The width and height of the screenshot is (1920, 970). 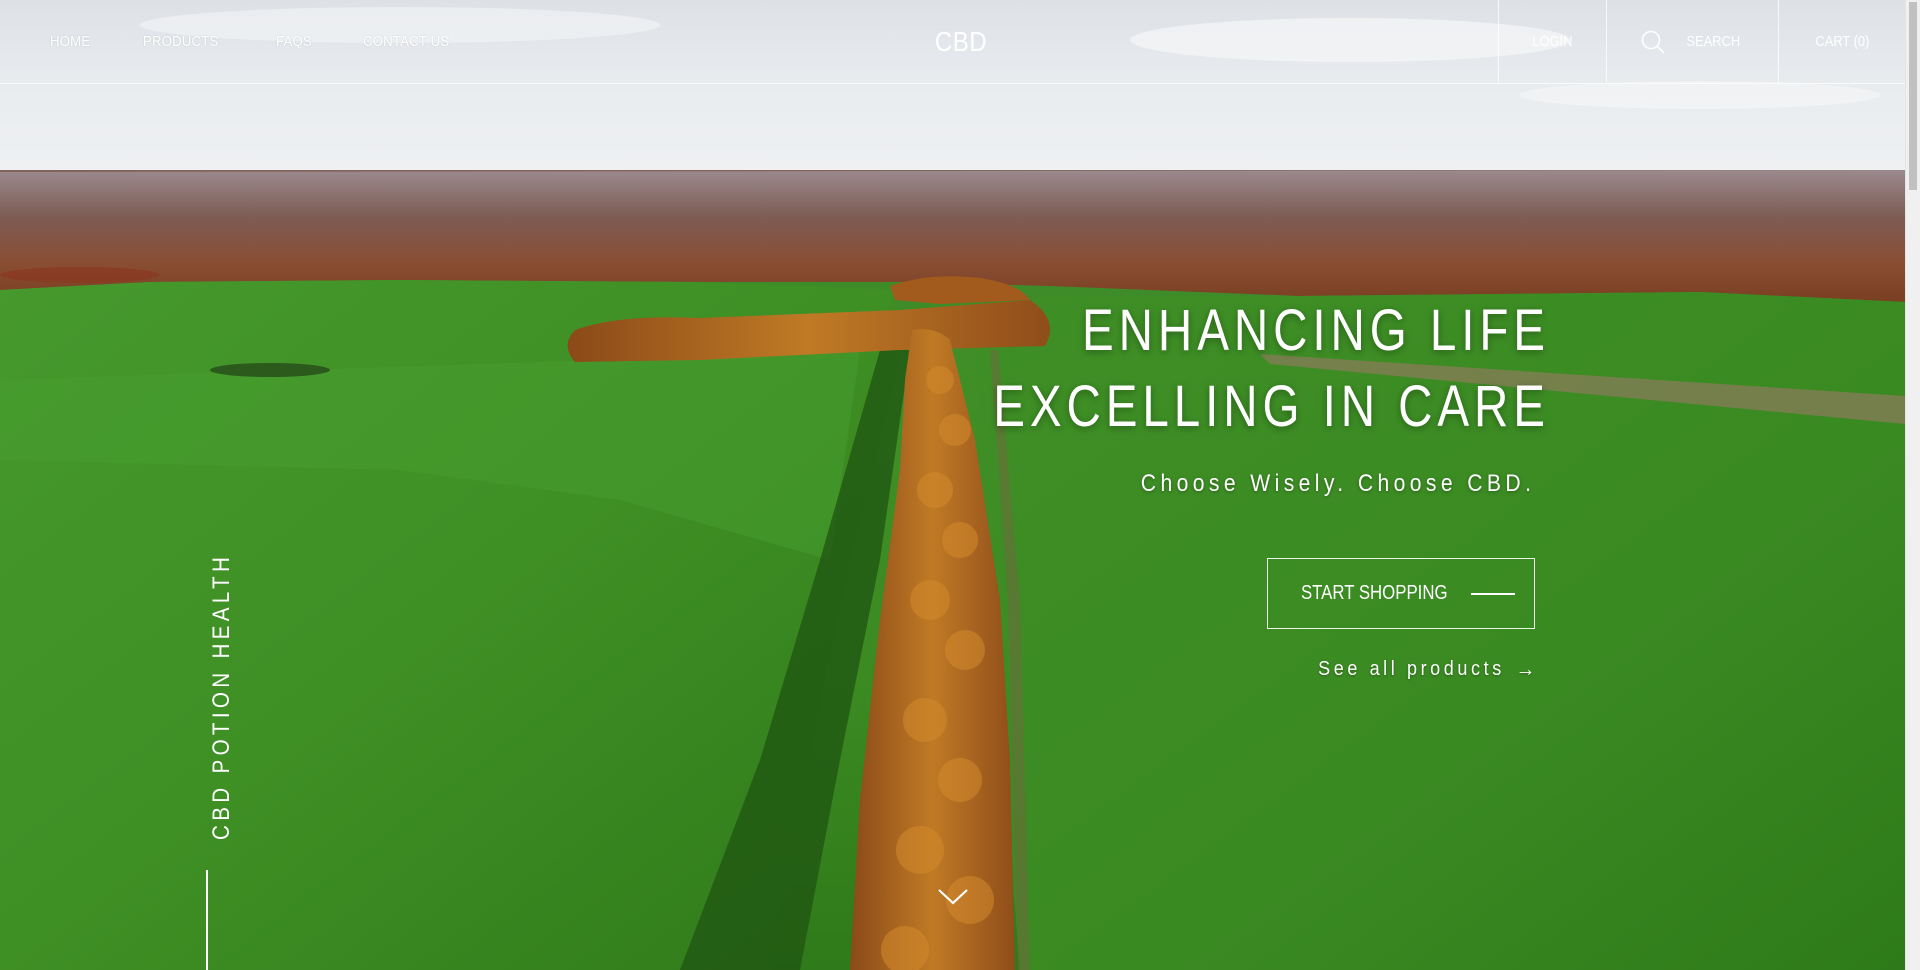 What do you see at coordinates (1337, 483) in the screenshot?
I see `hero-tagline: Choose Wisely. Choose CBD.` at bounding box center [1337, 483].